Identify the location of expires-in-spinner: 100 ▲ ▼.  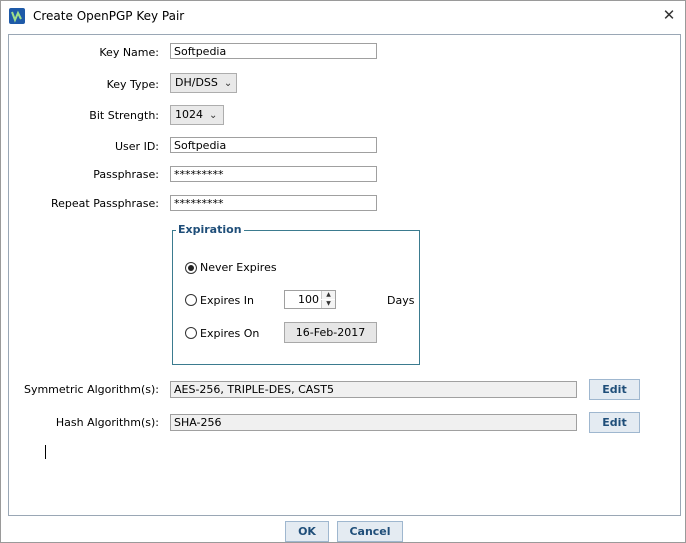
(310, 299).